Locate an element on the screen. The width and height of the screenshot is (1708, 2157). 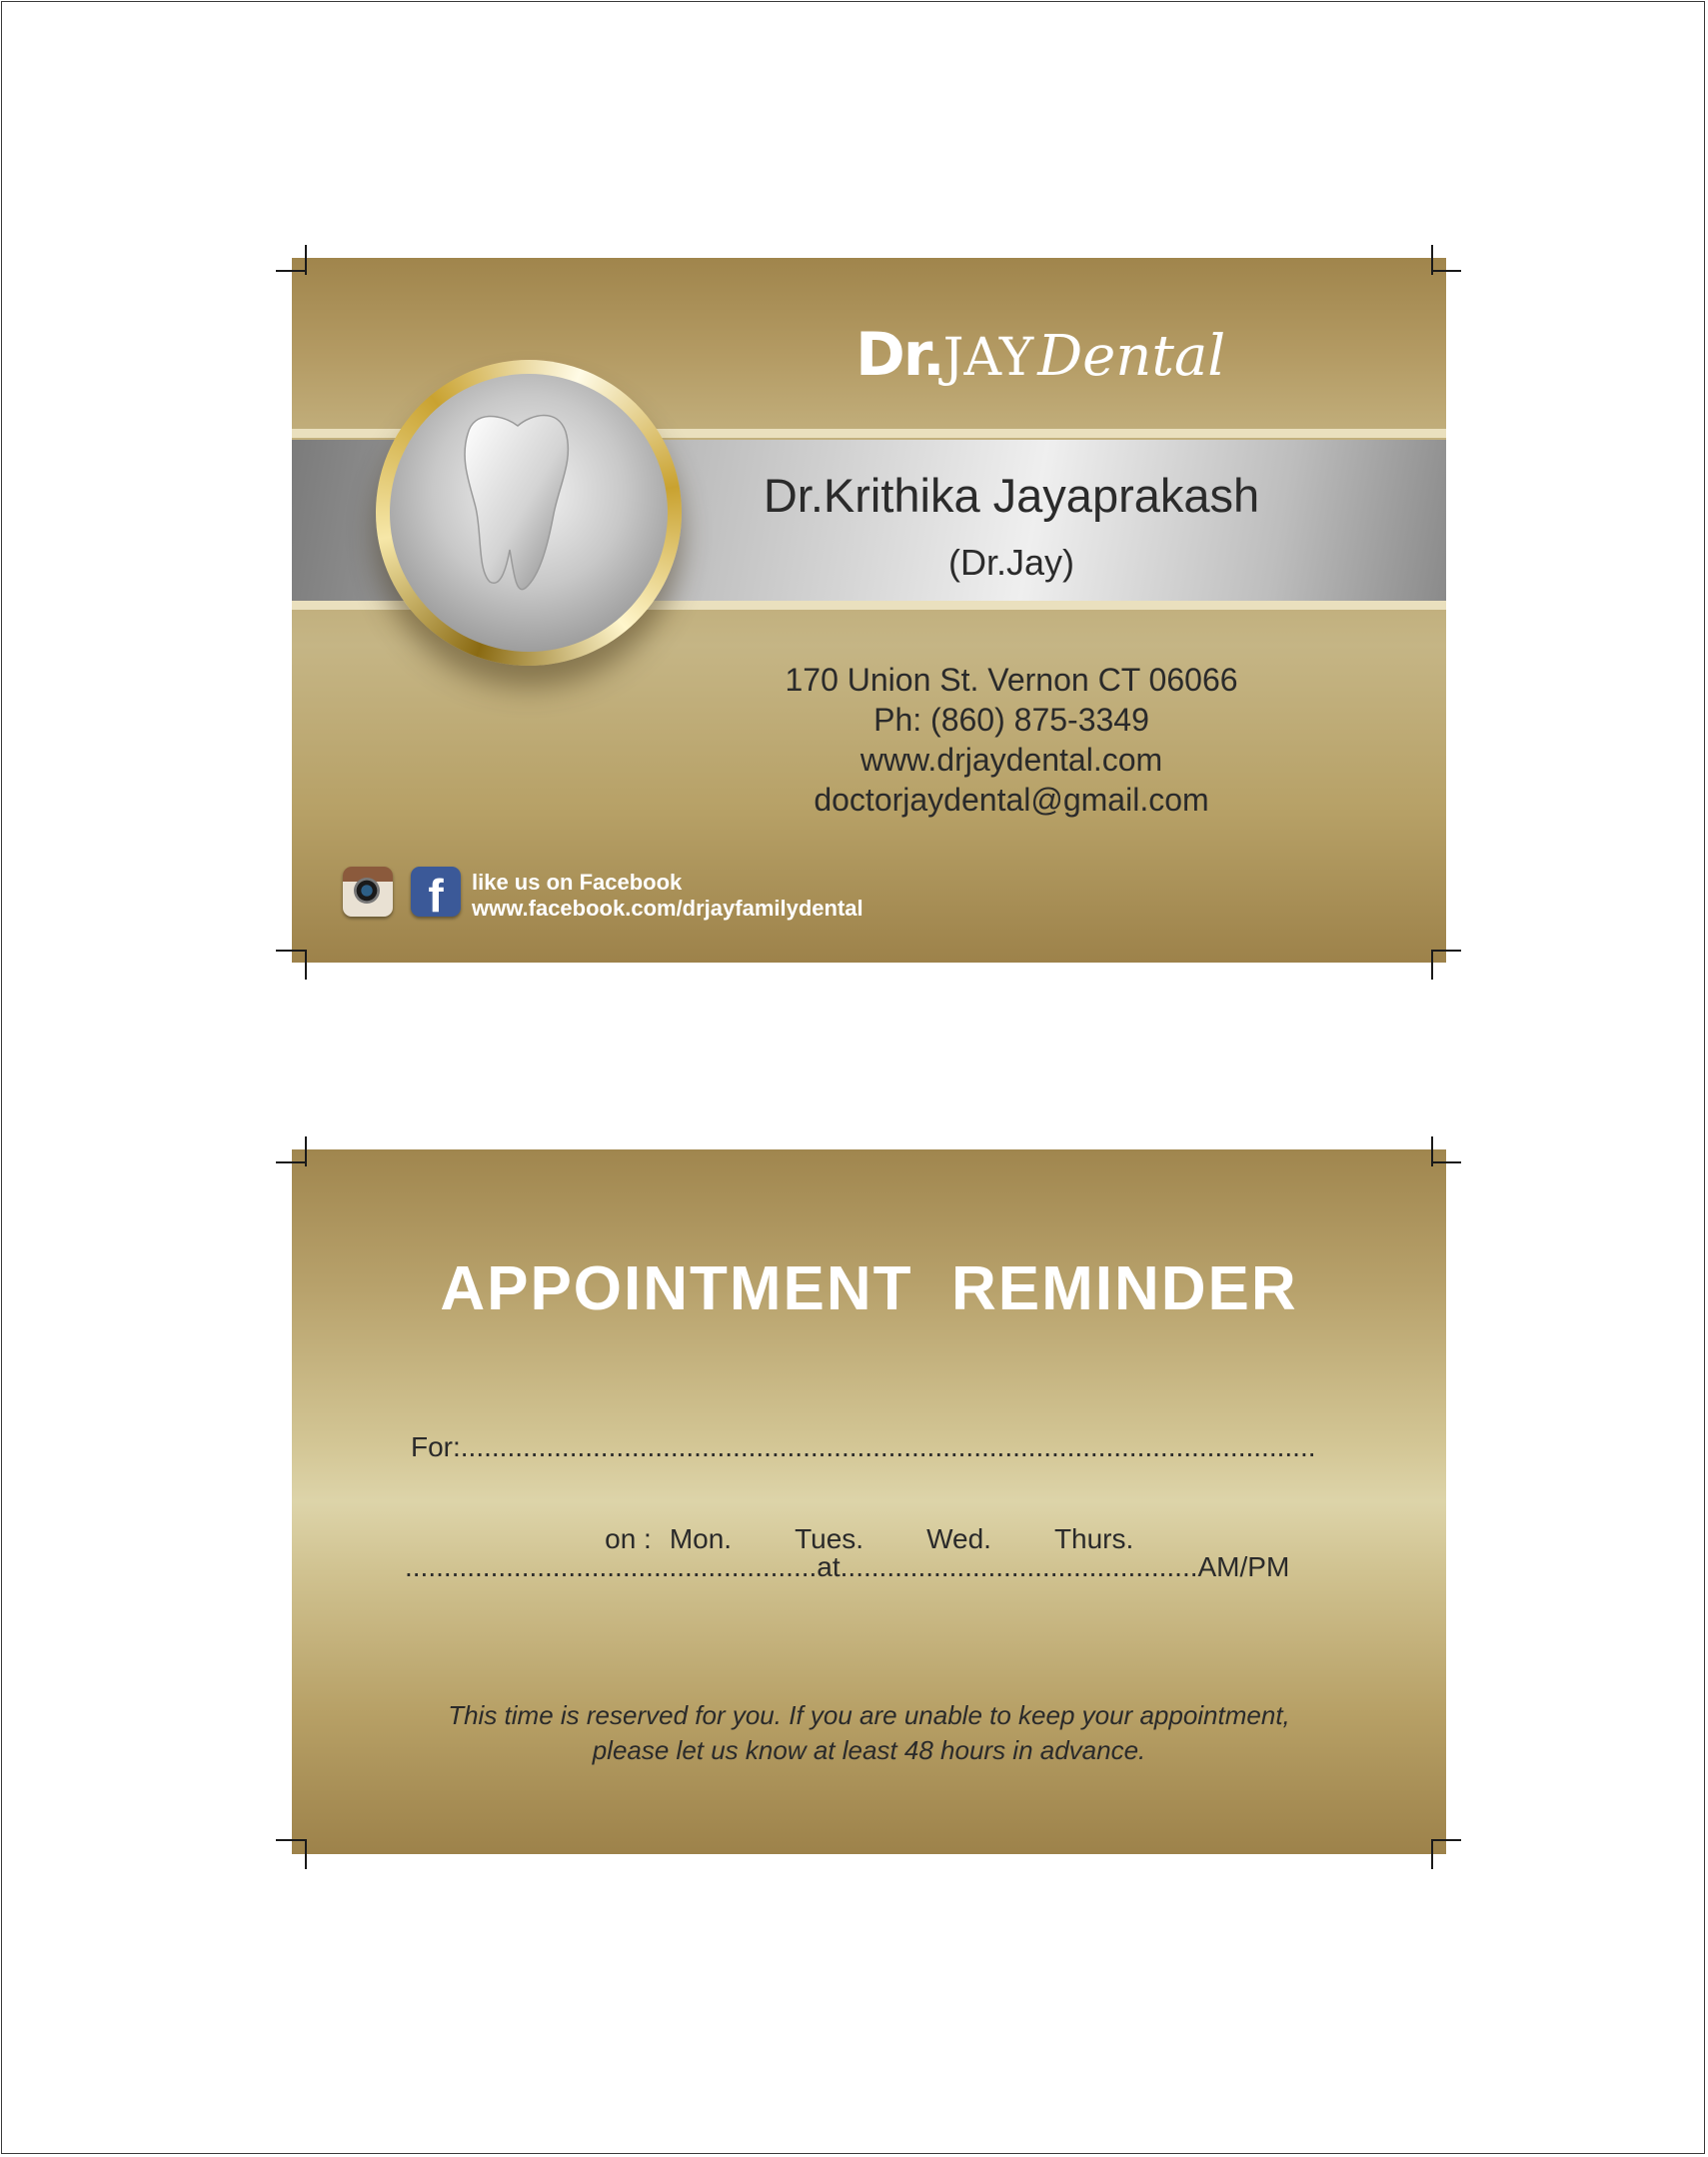
facebook-like-text: like us on Facebook is located at coordinates (577, 882).